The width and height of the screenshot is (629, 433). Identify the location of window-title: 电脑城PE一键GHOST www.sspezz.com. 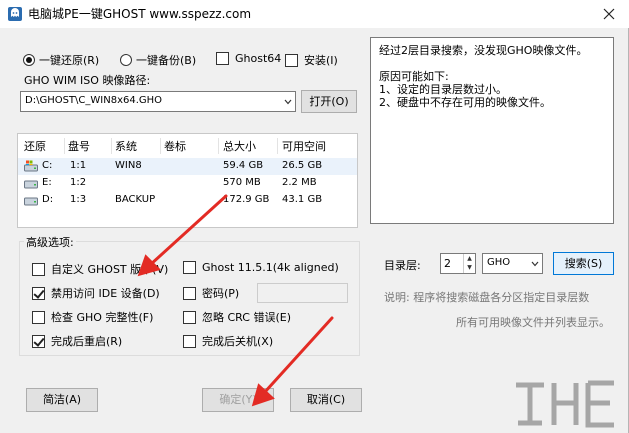
(140, 14).